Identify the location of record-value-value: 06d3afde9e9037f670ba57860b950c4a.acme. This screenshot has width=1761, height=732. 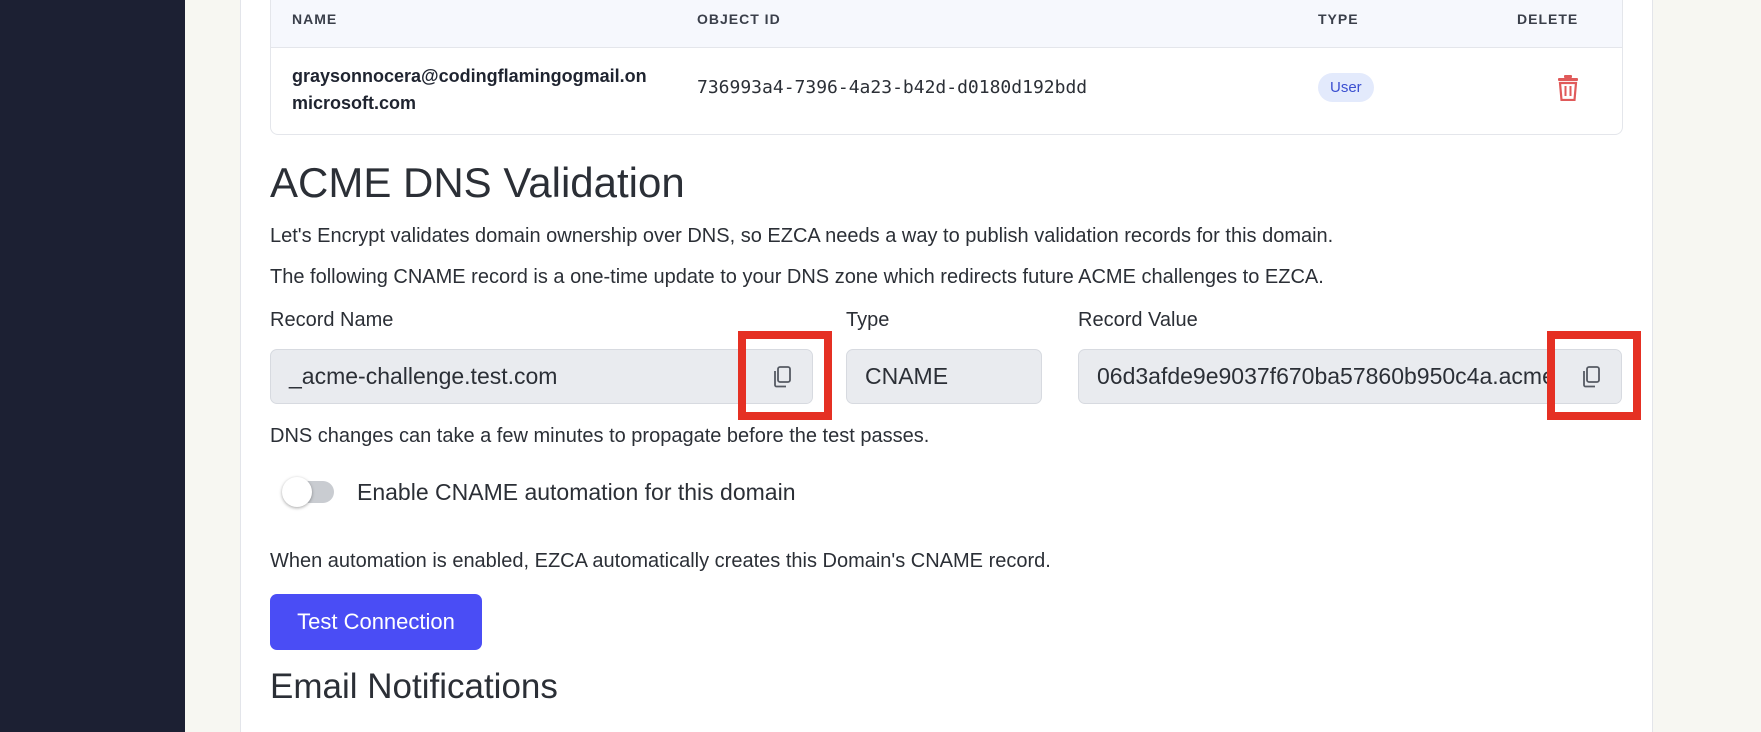
(1326, 376).